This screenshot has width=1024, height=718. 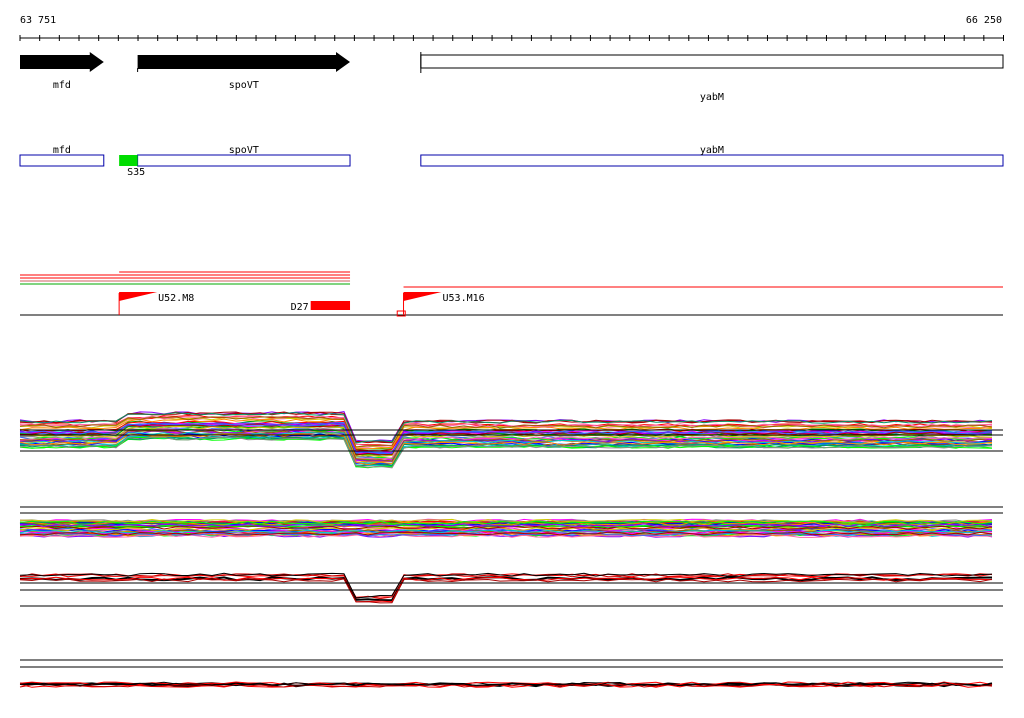 What do you see at coordinates (511, 294) in the screenshot?
I see `transcription-unit-track: U52.M8 U53.M16 D27` at bounding box center [511, 294].